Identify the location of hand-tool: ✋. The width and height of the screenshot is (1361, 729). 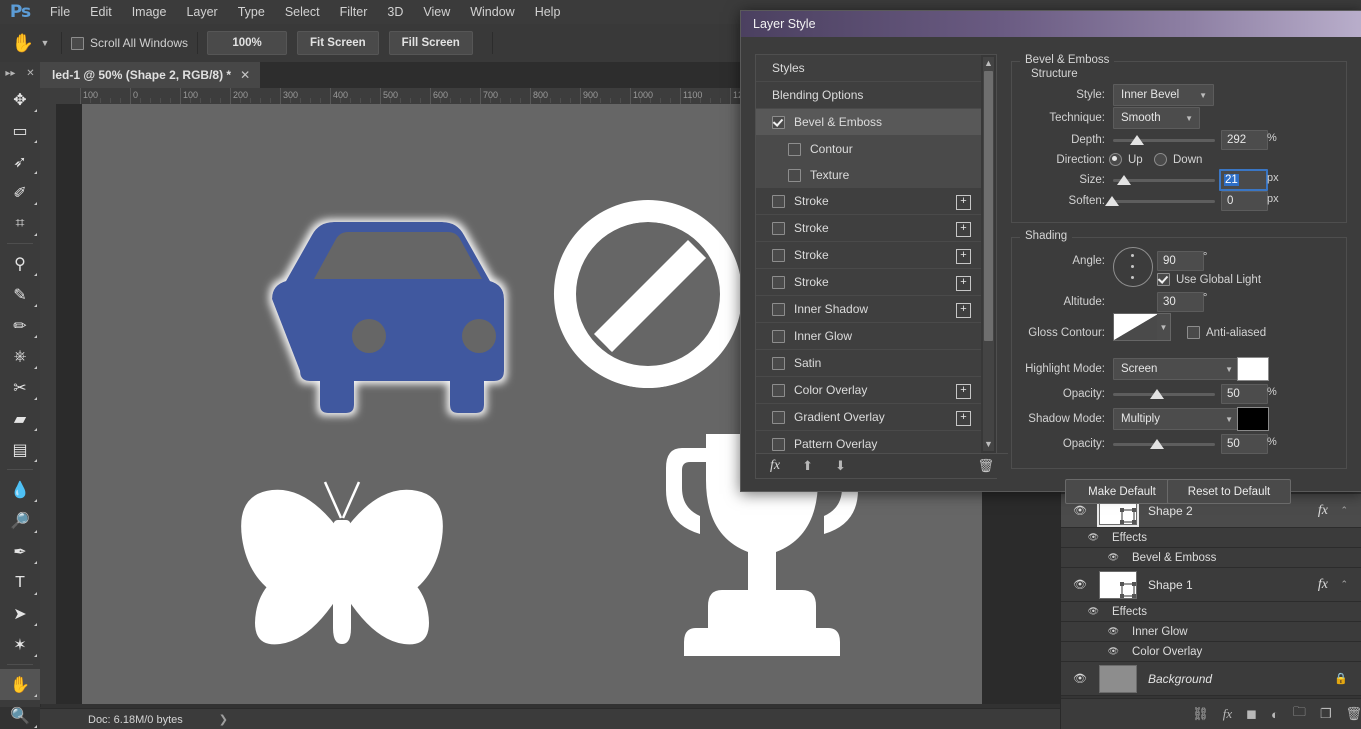
(20, 684).